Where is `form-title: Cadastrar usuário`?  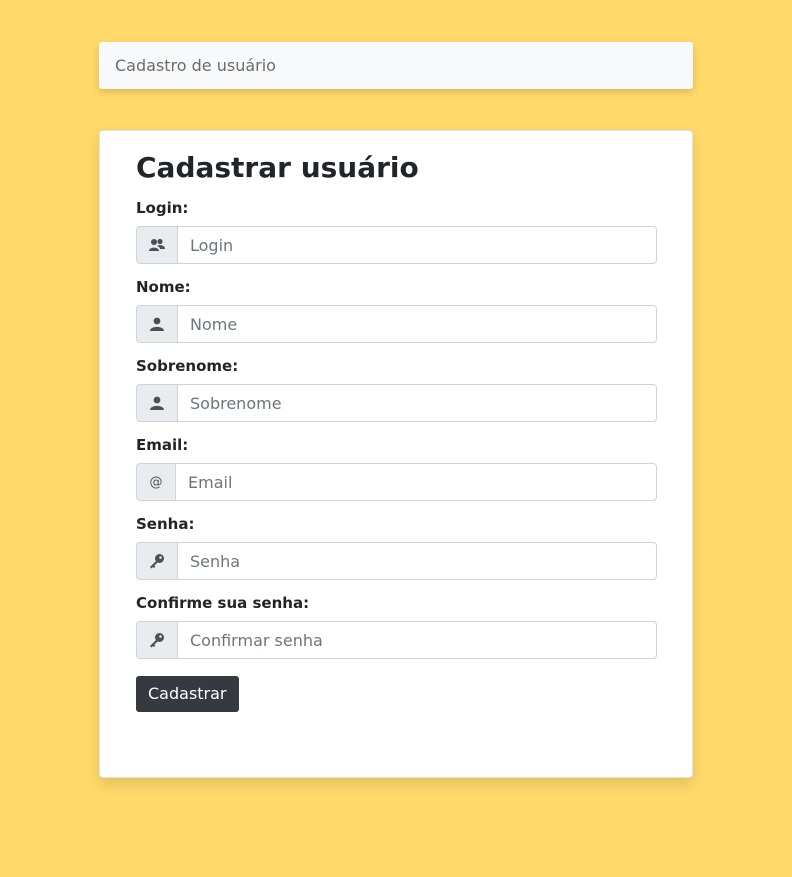
form-title: Cadastrar usuário is located at coordinates (277, 167).